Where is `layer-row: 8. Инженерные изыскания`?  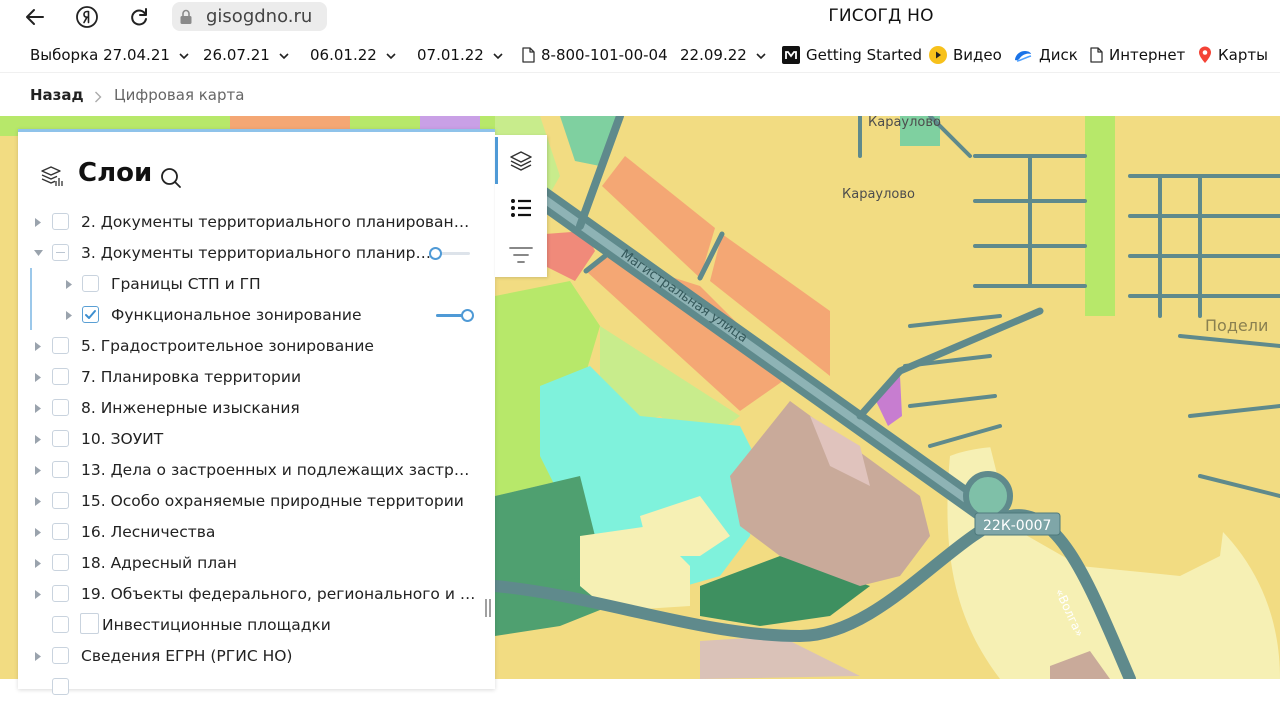 layer-row: 8. Инженерные изыскания is located at coordinates (256, 408).